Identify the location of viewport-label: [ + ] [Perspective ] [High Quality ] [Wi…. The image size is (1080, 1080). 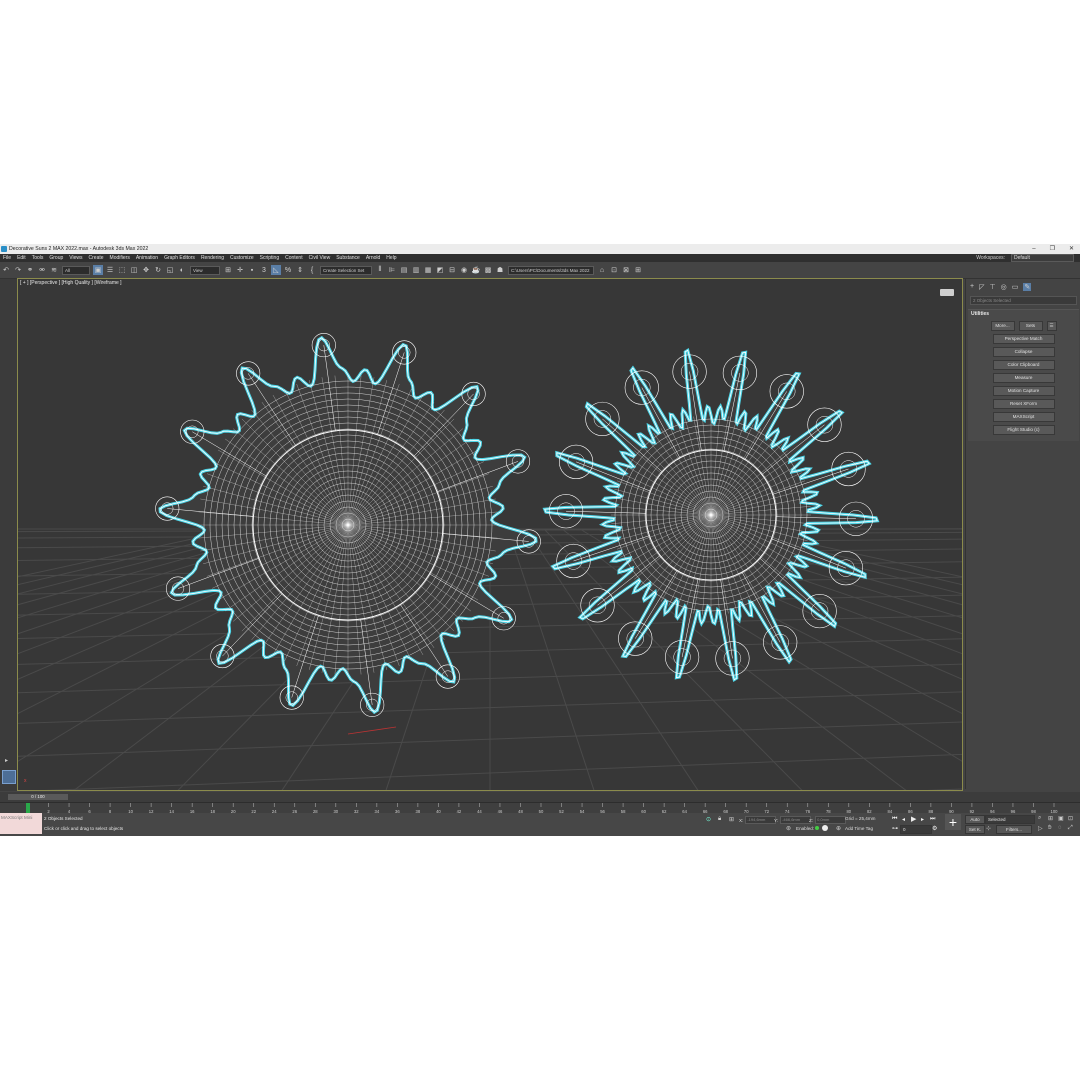
(71, 283).